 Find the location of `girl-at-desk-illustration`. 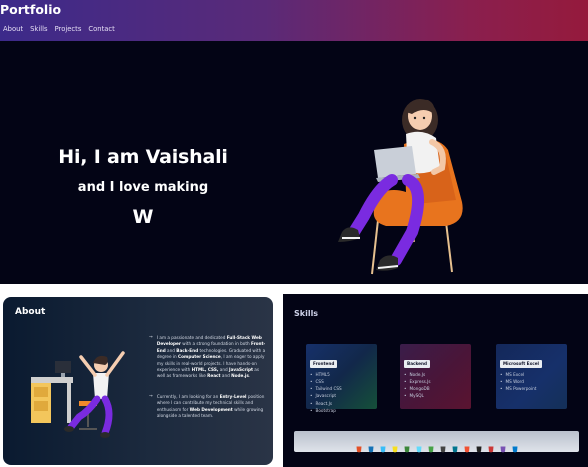

girl-at-desk-illustration is located at coordinates (78, 394).